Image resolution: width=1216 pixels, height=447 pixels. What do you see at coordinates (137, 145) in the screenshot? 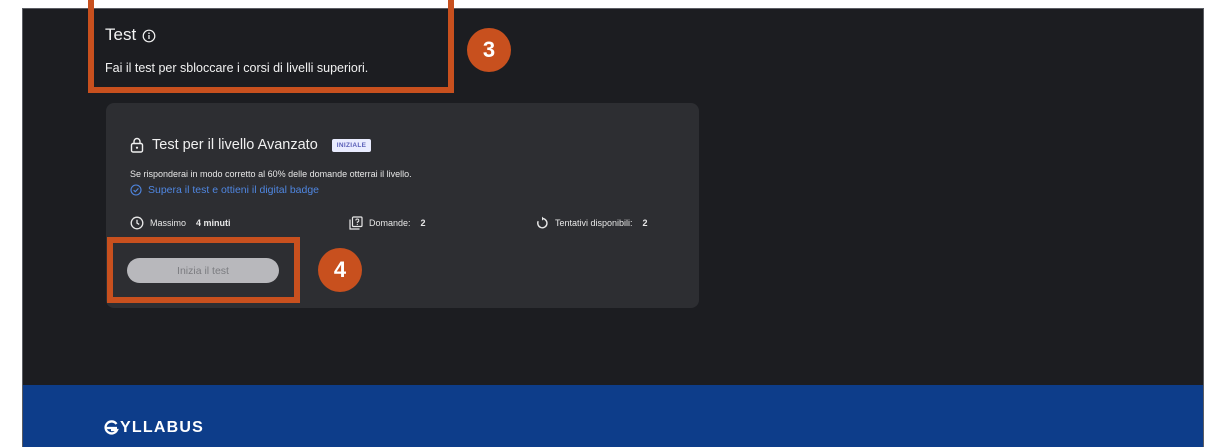
I see `lock-icon` at bounding box center [137, 145].